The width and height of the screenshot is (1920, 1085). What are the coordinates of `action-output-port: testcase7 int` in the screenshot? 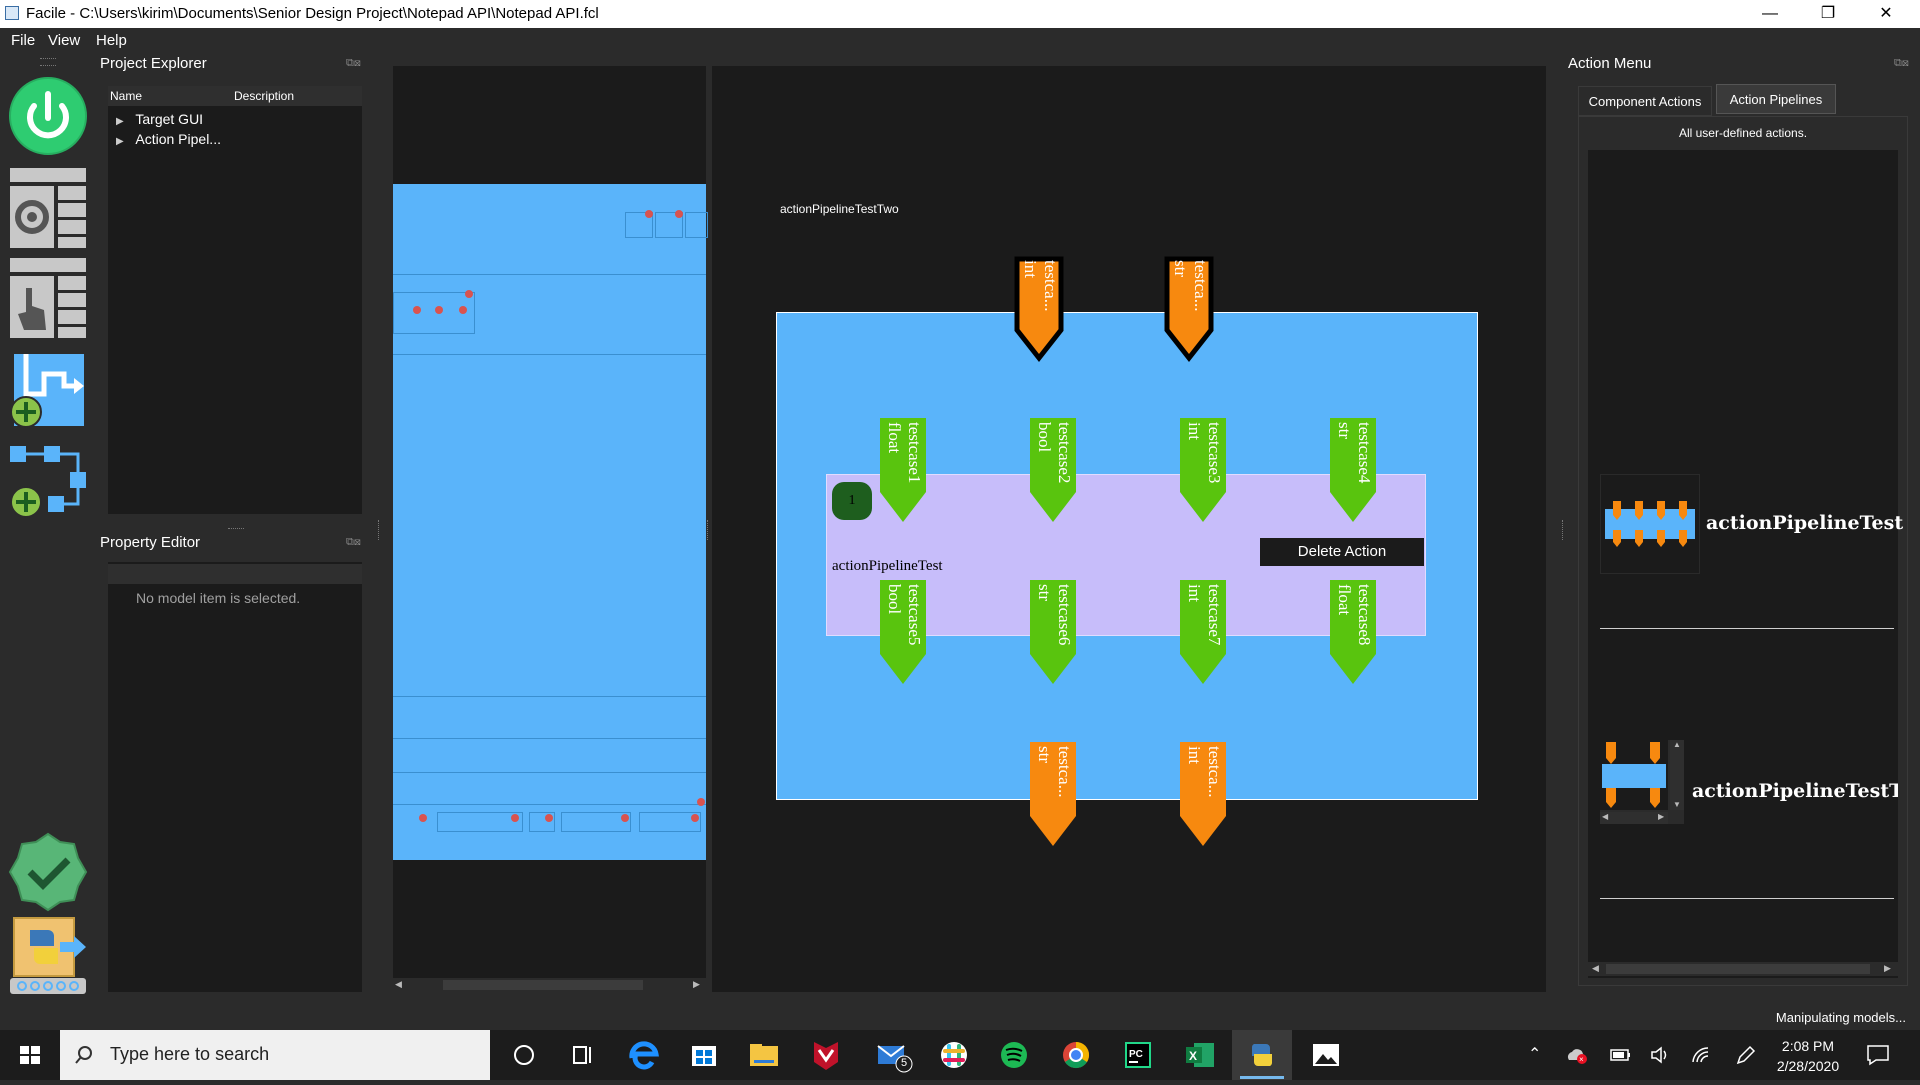 It's located at (1203, 634).